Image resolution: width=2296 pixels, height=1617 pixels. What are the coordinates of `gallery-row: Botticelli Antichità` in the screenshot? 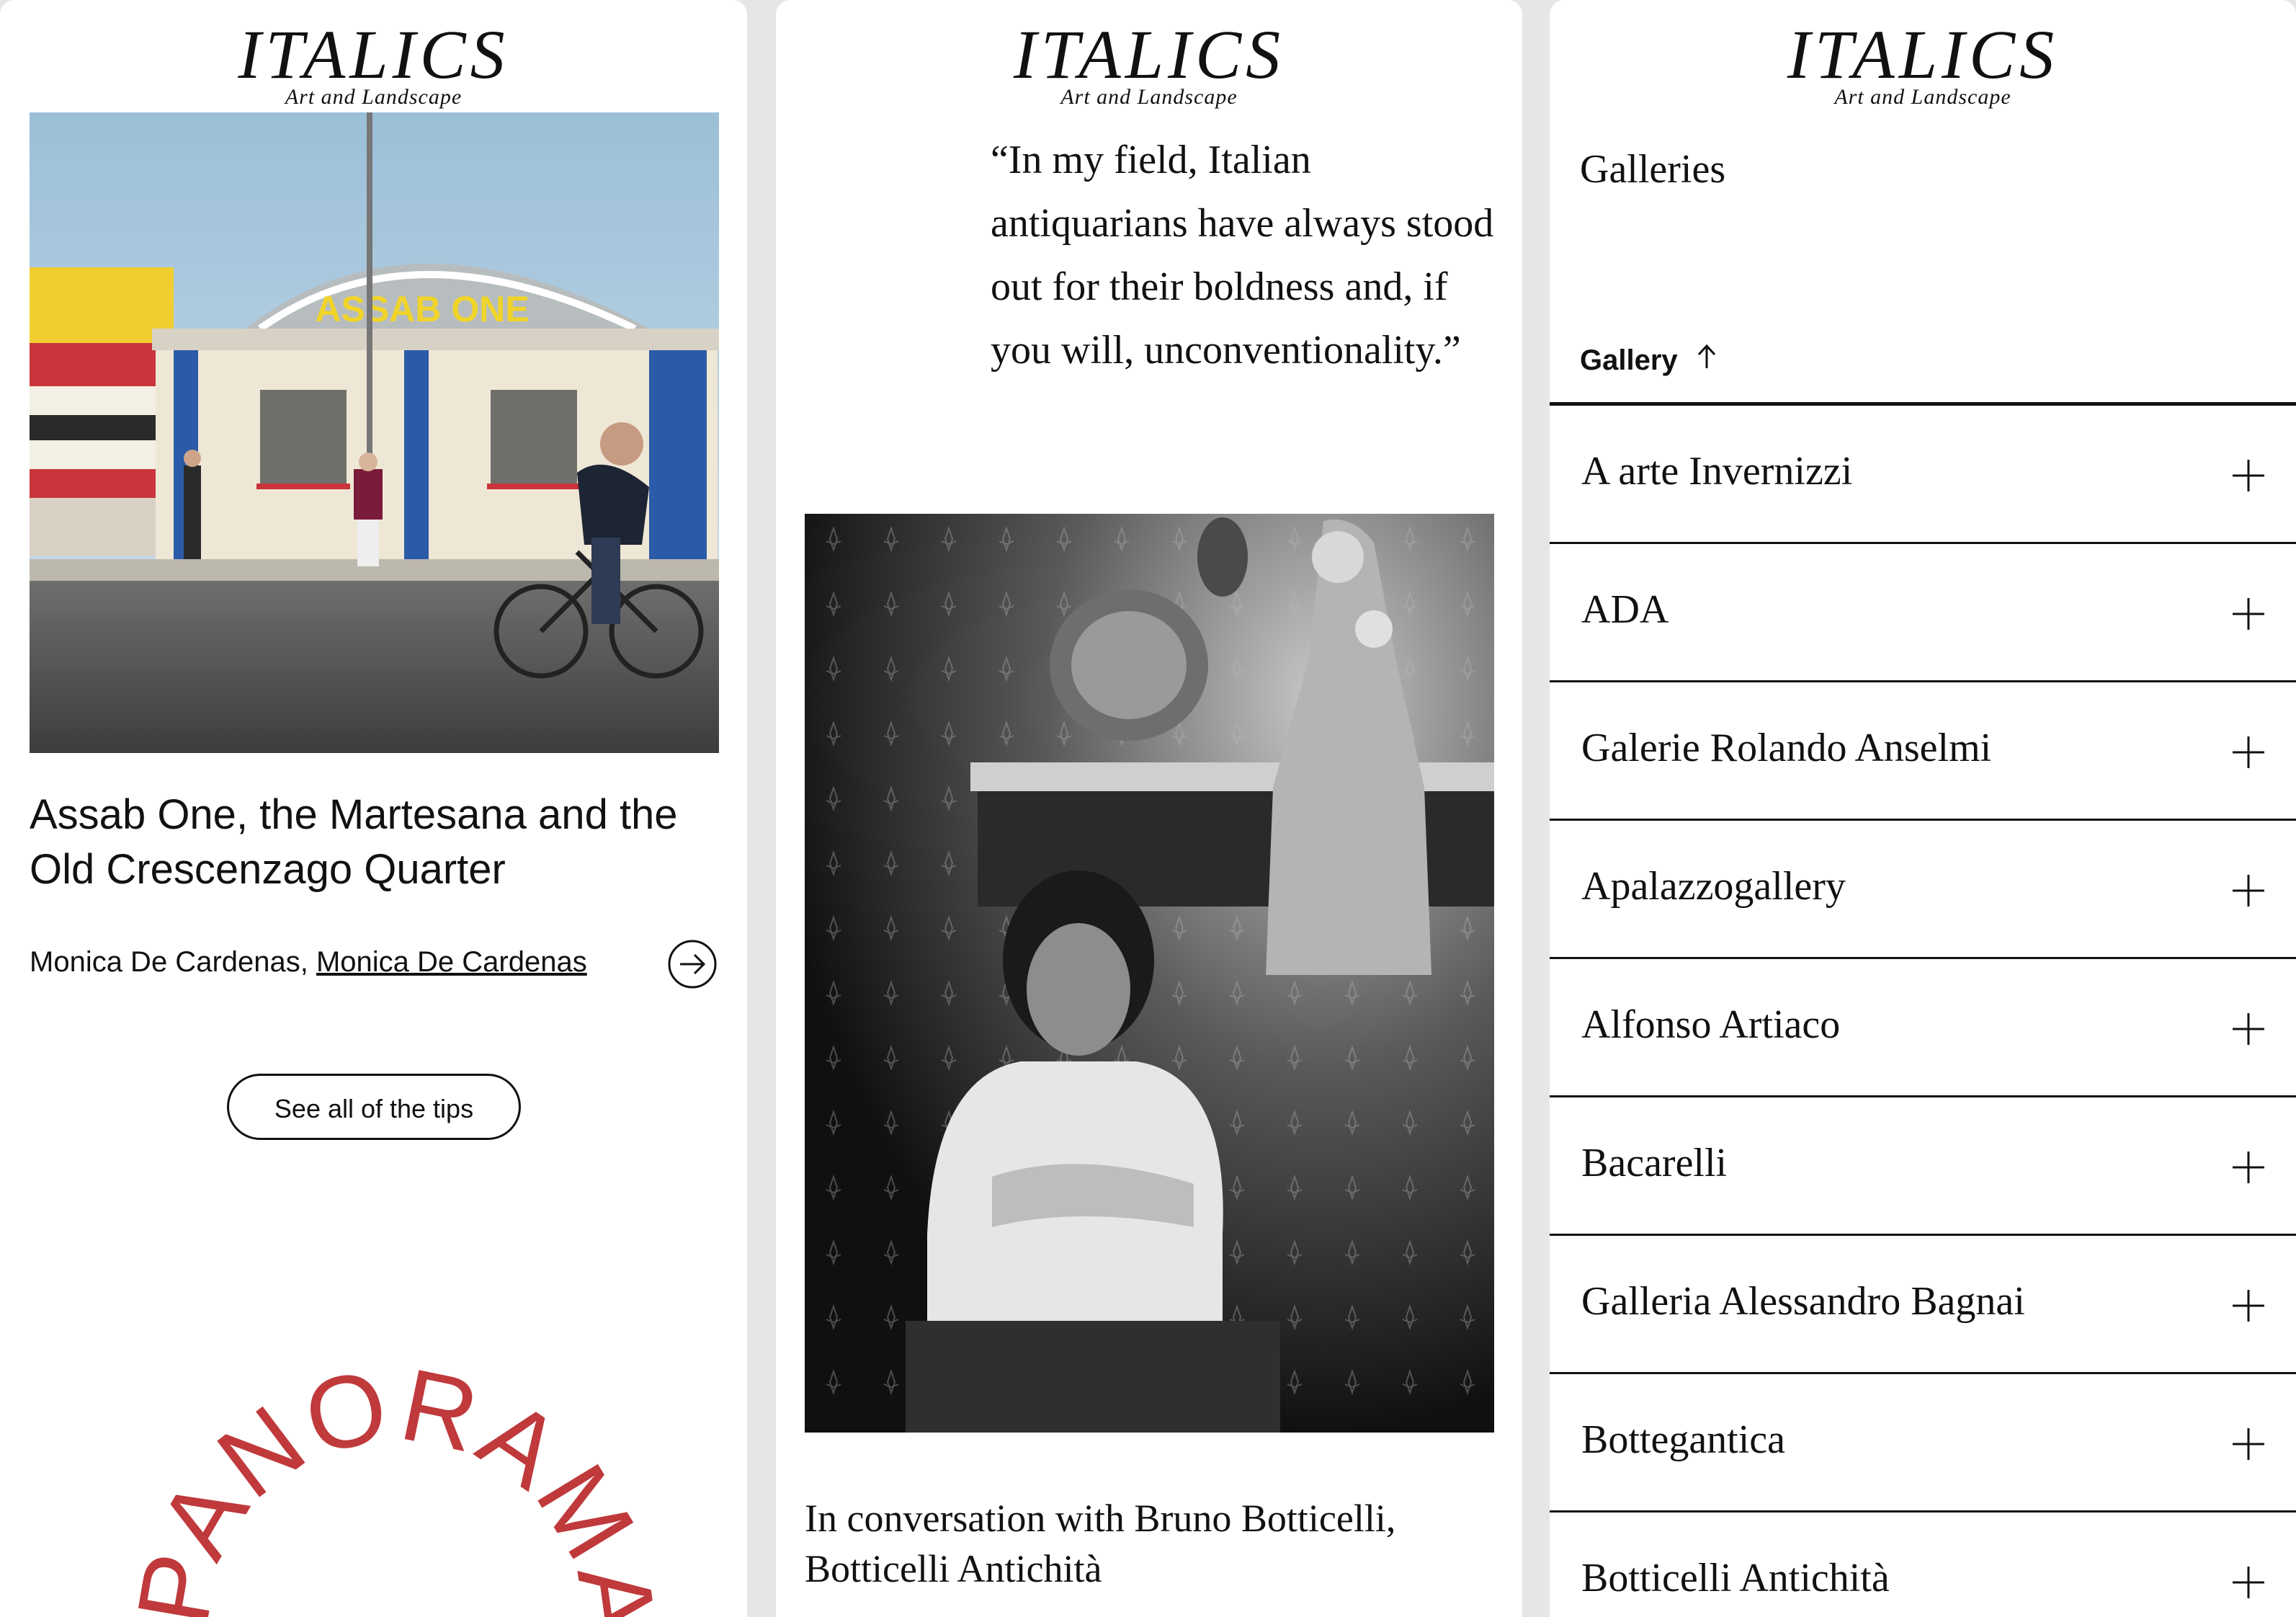 It's located at (1923, 1565).